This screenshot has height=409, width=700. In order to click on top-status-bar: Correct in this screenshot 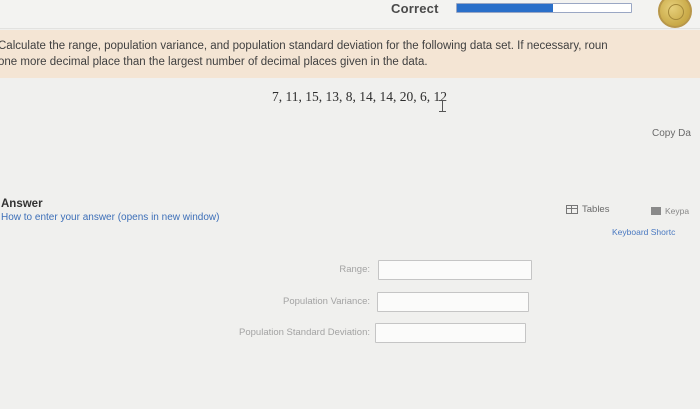, I will do `click(350, 14)`.